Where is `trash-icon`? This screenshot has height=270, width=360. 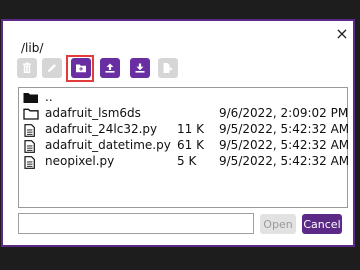 trash-icon is located at coordinates (27, 67).